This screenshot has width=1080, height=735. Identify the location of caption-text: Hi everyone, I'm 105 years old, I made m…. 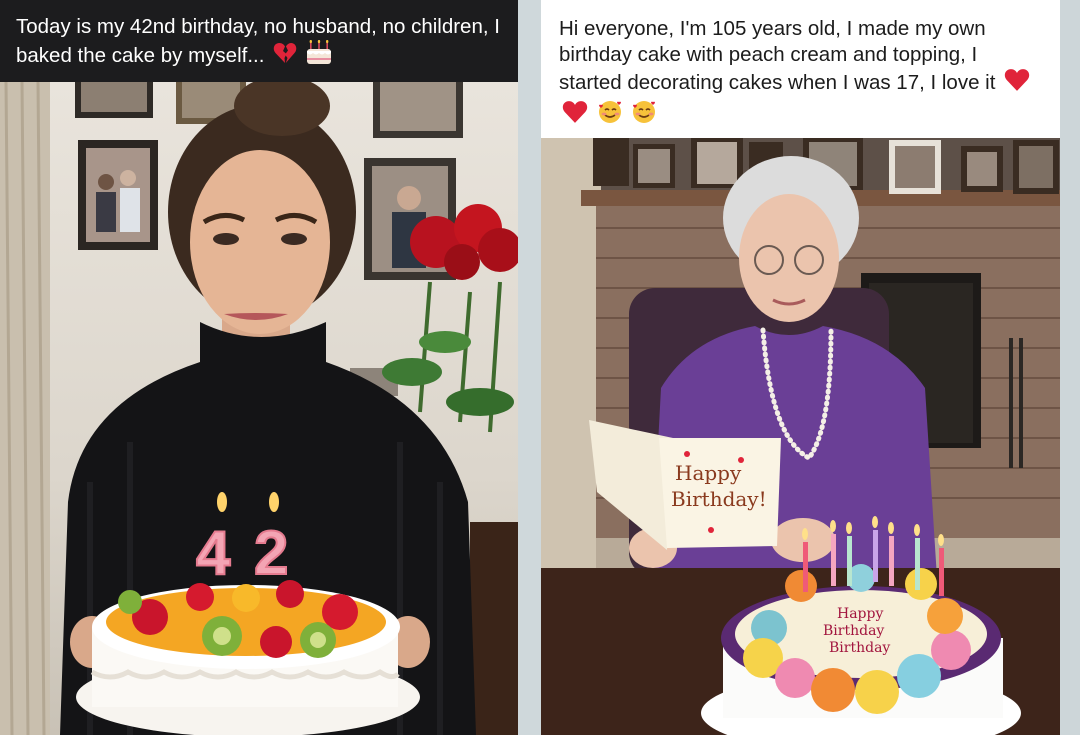
(777, 55).